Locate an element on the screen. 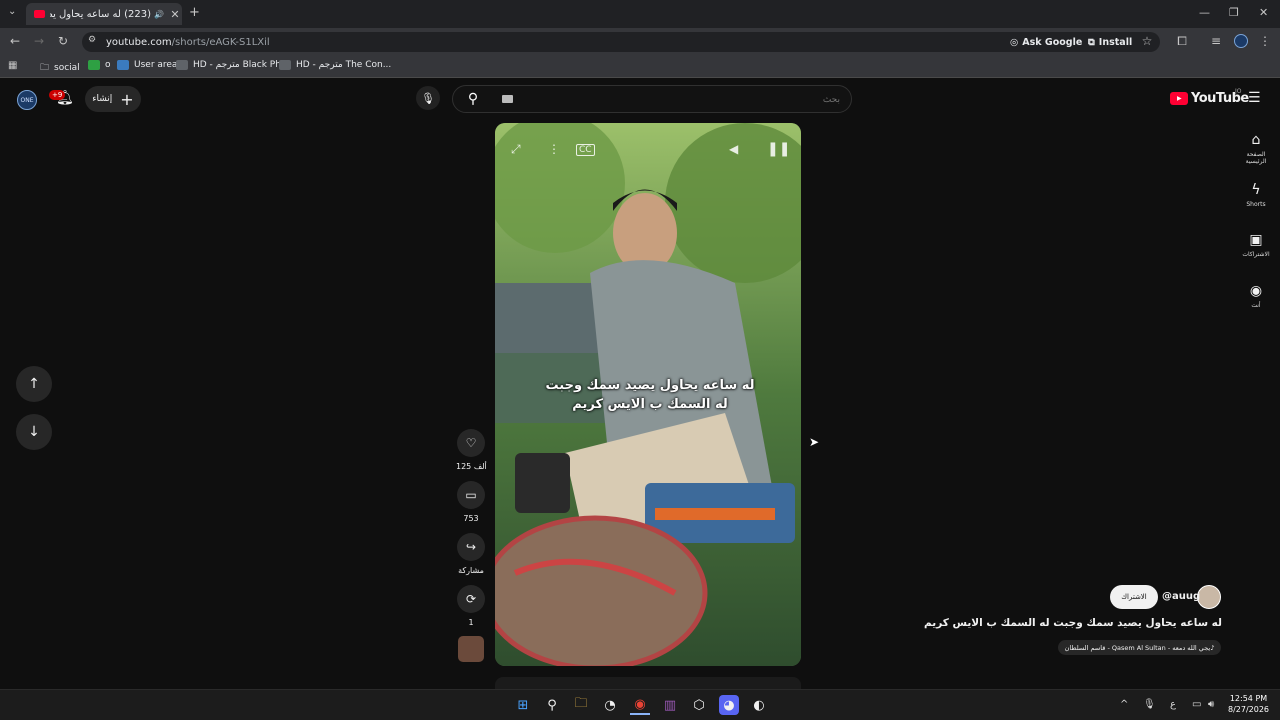 The width and height of the screenshot is (1280, 720). lens-icon: ◎ is located at coordinates (1014, 42).